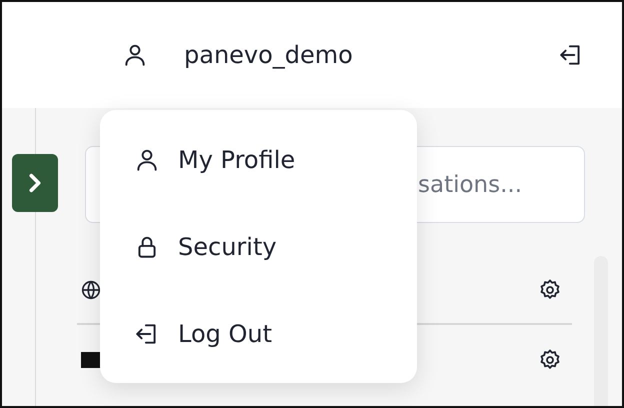 This screenshot has width=624, height=408. Describe the element at coordinates (258, 246) in the screenshot. I see `menu-item: Security` at that location.